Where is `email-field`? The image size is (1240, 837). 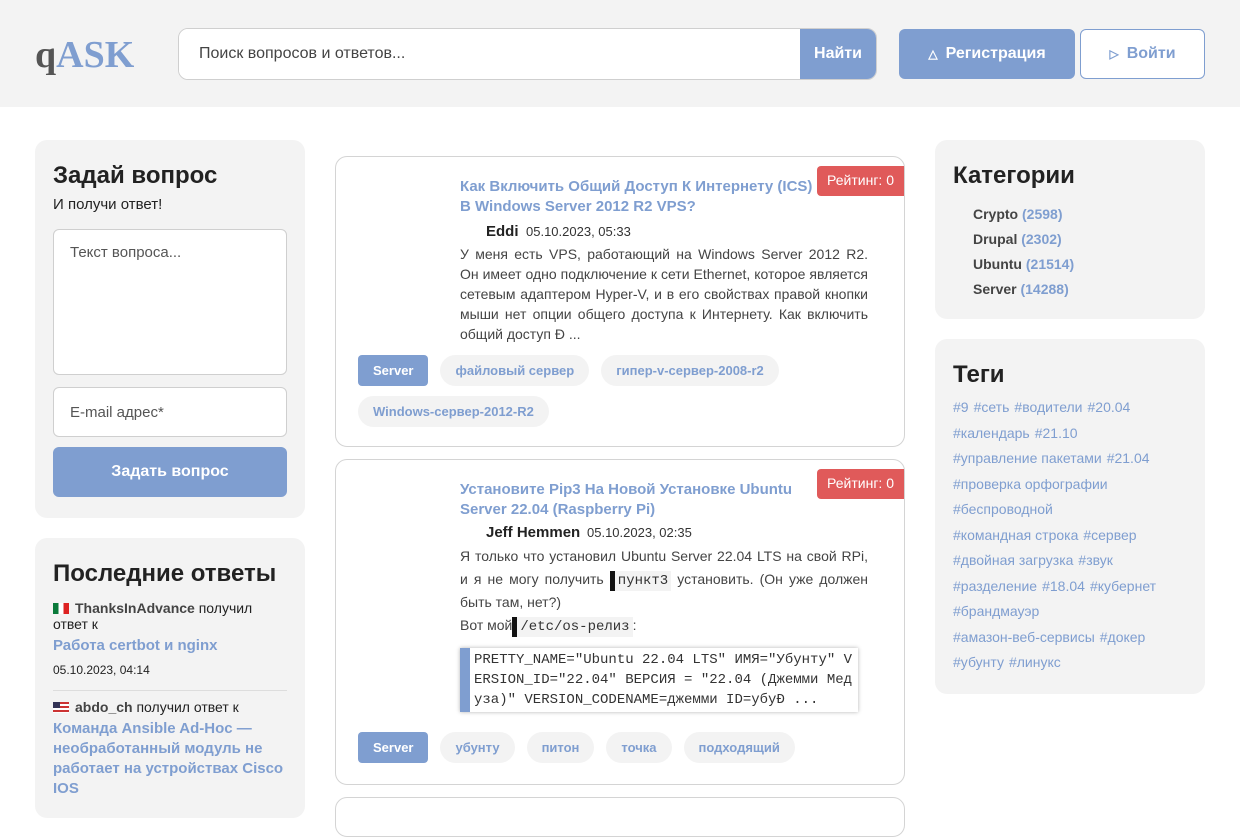 email-field is located at coordinates (170, 412).